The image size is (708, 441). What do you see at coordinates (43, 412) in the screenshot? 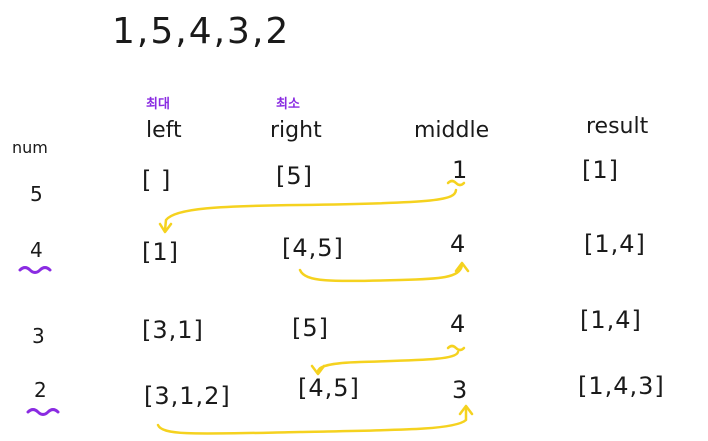
I see `num-2-highlight` at bounding box center [43, 412].